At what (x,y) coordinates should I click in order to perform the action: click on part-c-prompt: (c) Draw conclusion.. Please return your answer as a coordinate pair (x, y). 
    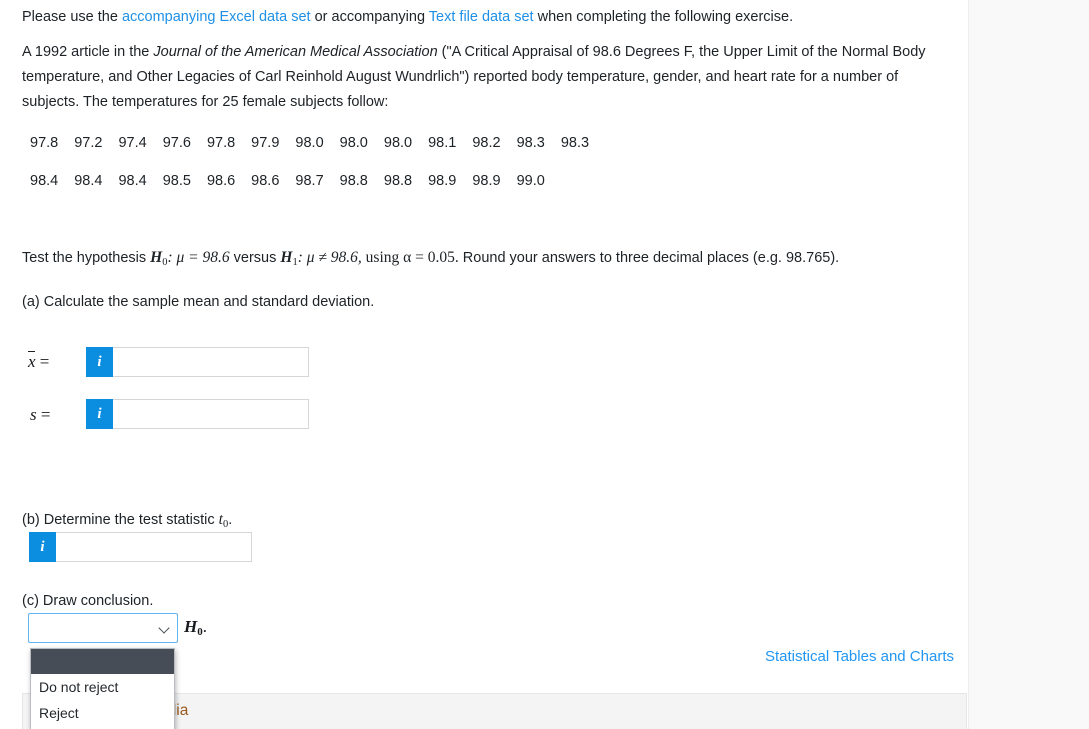
    Looking at the image, I should click on (88, 601).